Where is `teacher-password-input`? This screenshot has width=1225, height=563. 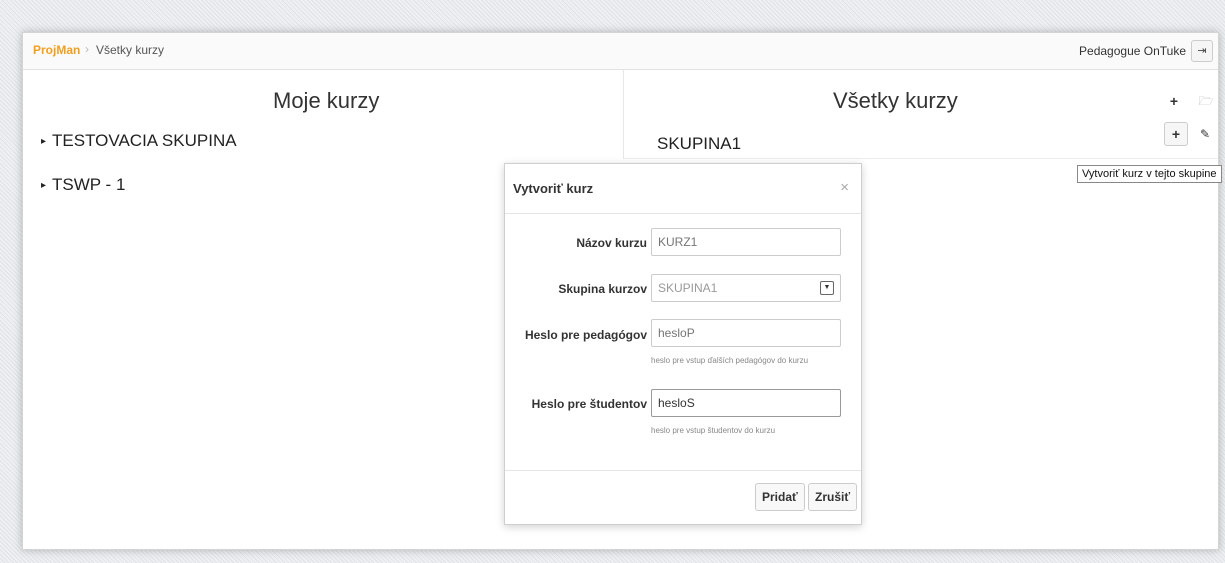
teacher-password-input is located at coordinates (746, 333).